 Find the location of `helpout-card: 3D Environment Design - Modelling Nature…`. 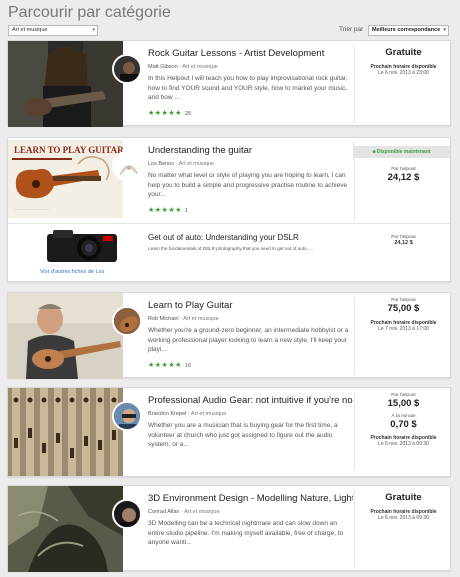

helpout-card: 3D Environment Design - Modelling Nature… is located at coordinates (229, 528).